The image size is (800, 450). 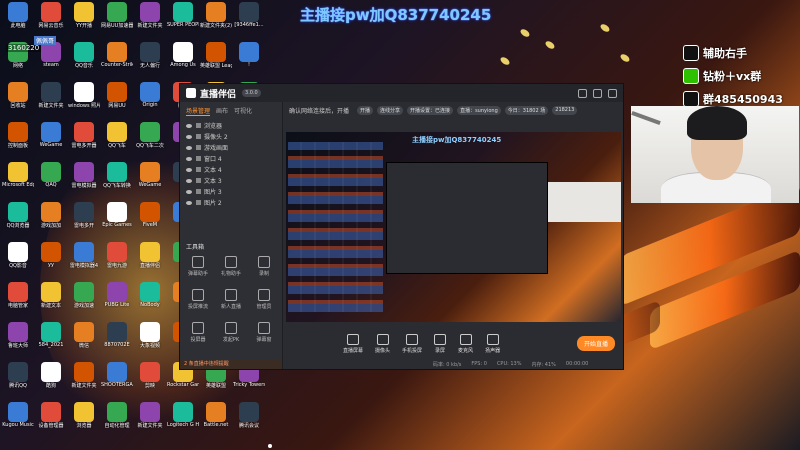 I want to click on desktop-icon: Logitech G HUB, so click(x=183, y=415).